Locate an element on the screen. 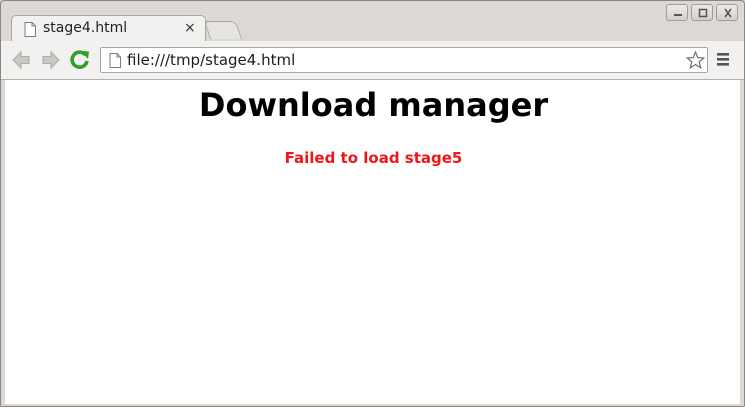 The height and width of the screenshot is (407, 745). toolbar: file:///tmp/stage4.html is located at coordinates (372, 60).